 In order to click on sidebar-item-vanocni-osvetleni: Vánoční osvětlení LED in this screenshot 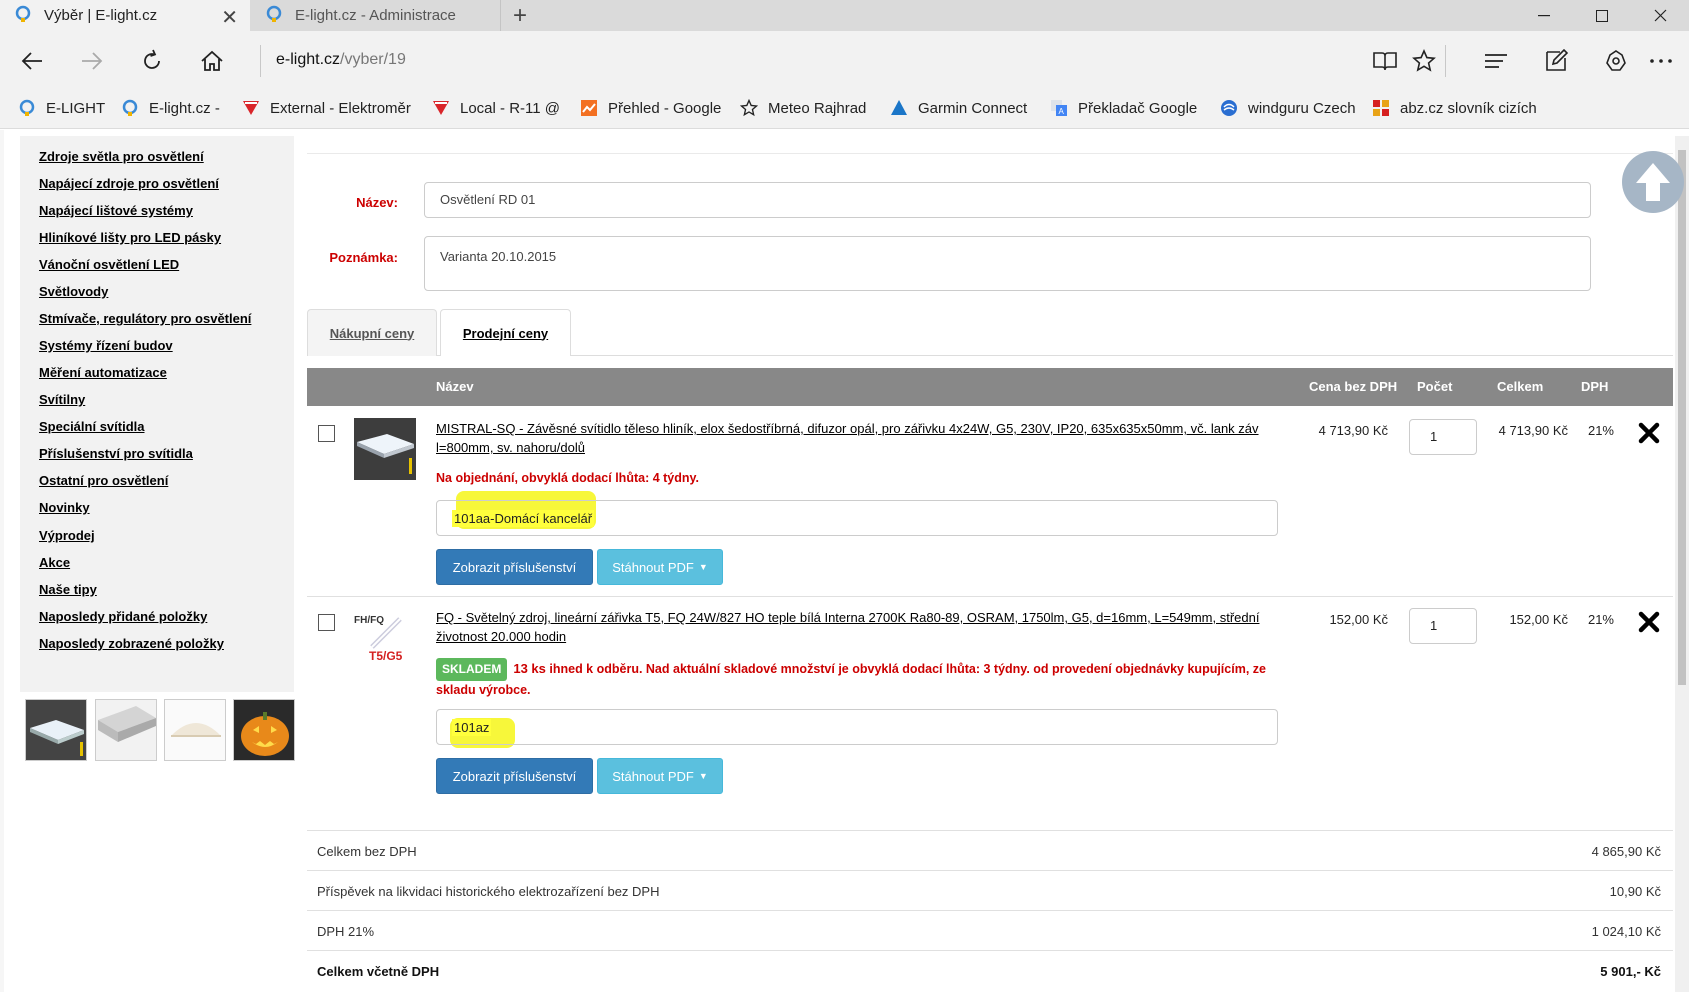, I will do `click(109, 264)`.